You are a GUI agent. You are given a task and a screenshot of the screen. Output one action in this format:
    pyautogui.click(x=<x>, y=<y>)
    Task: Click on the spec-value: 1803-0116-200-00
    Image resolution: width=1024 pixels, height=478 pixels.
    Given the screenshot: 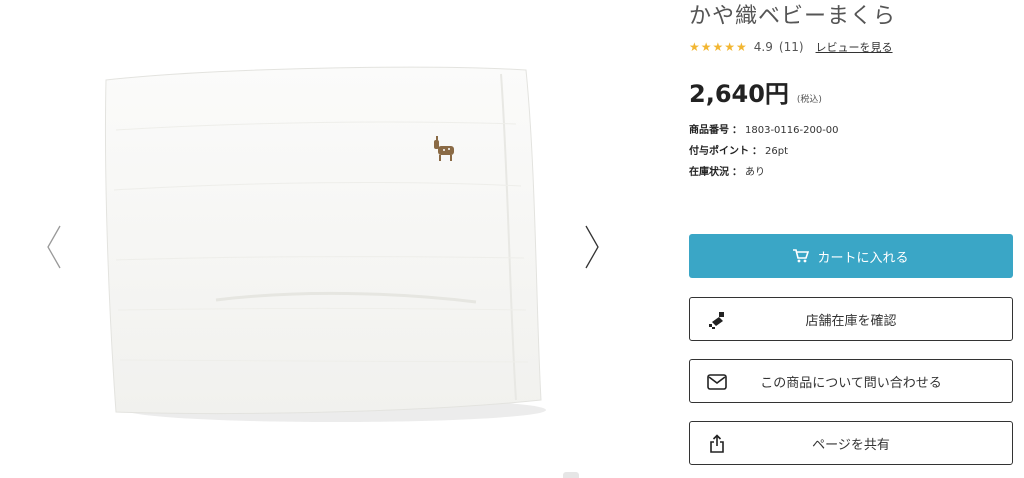 What is the action you would take?
    pyautogui.click(x=792, y=130)
    